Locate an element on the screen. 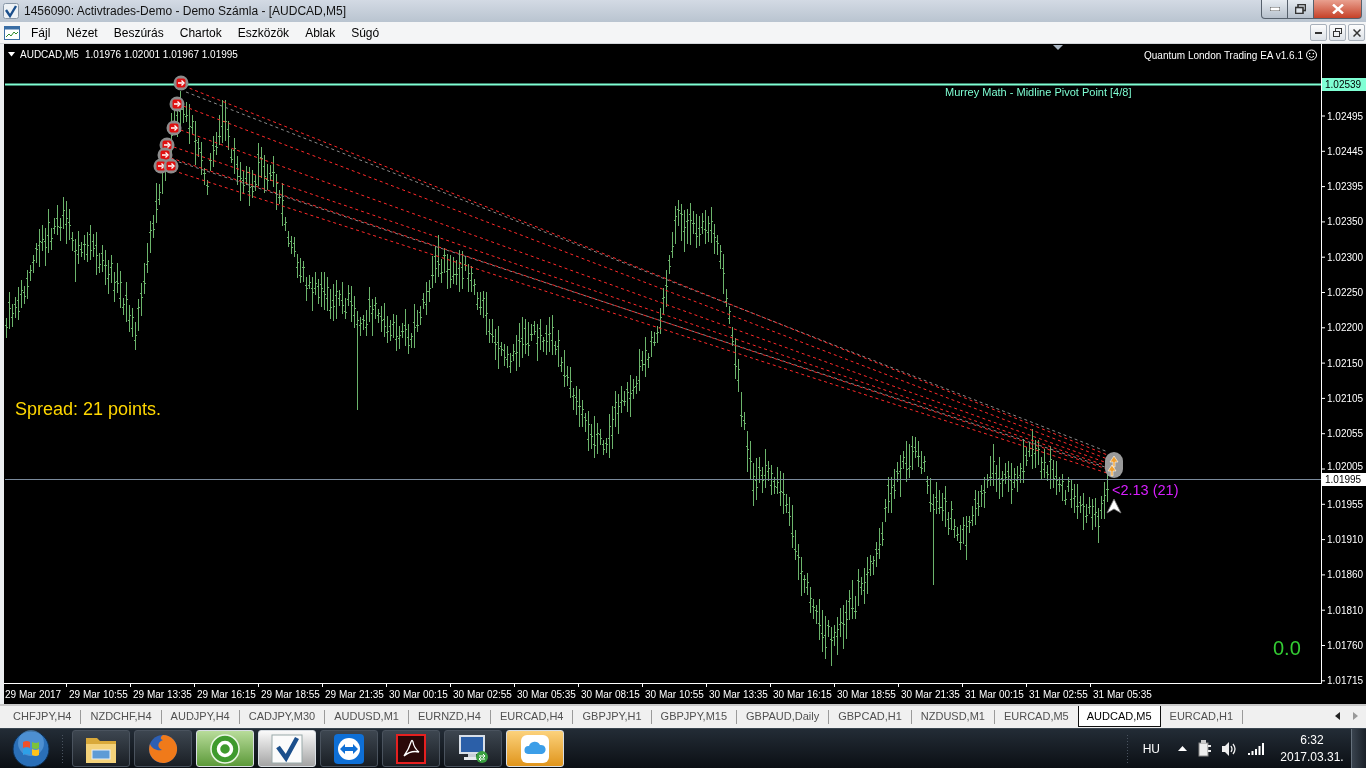 The image size is (1366, 768). time-axis-label: 30 Mar 21:35 is located at coordinates (930, 694).